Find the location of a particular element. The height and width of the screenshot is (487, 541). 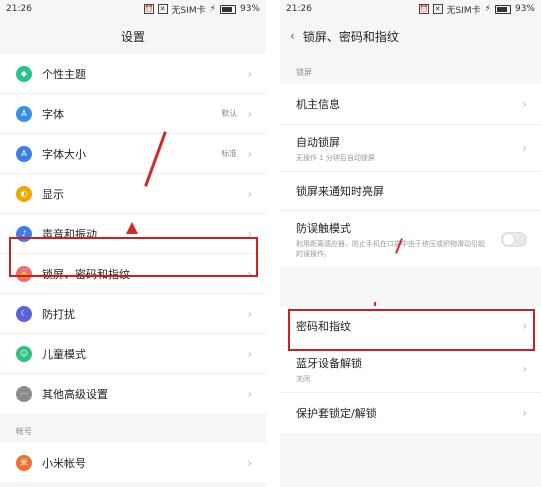

lock-icon: 🔒 is located at coordinates (24, 273).